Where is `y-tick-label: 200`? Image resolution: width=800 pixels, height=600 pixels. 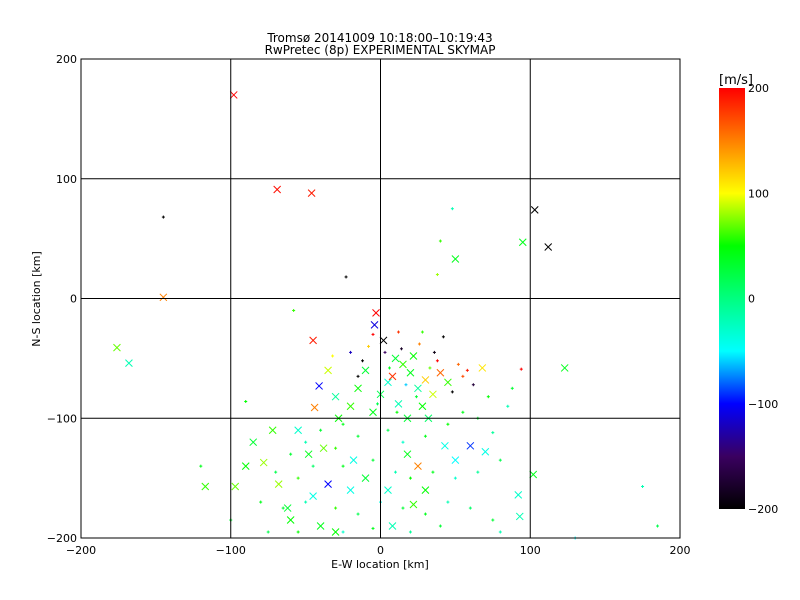
y-tick-label: 200 is located at coordinates (66, 59).